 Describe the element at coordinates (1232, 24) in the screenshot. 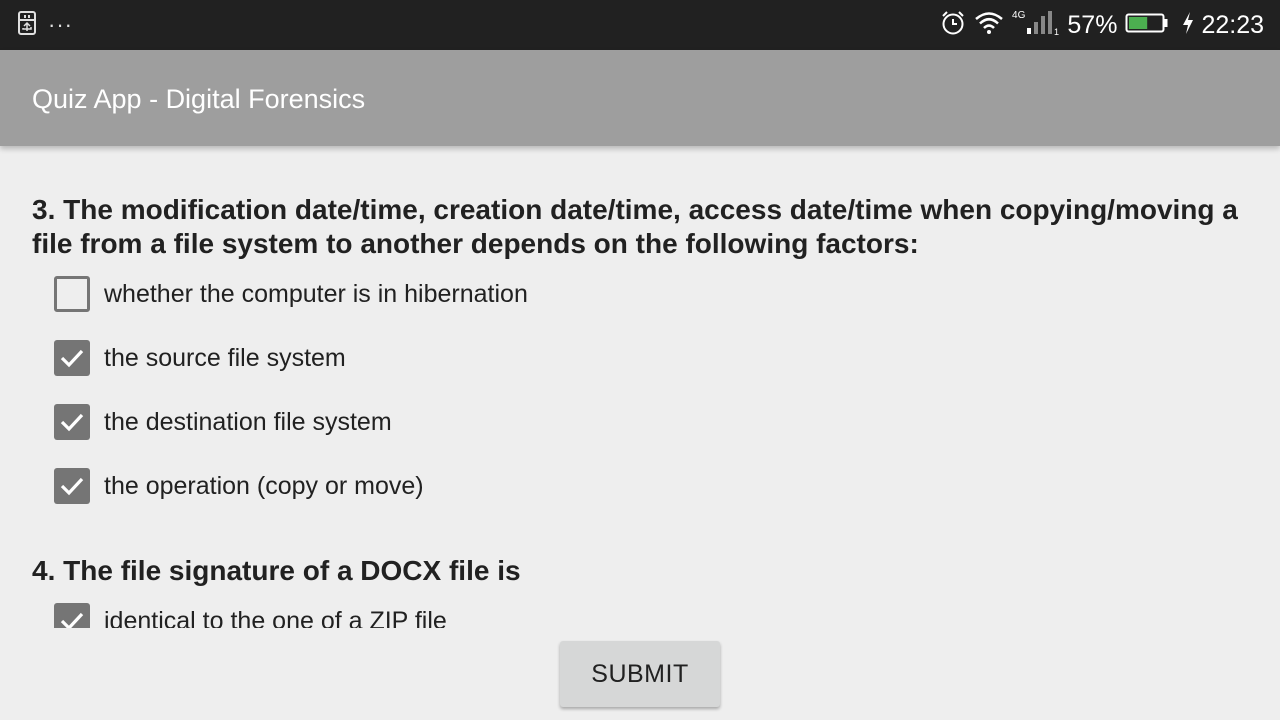

I see `clock-time: 22:23` at that location.